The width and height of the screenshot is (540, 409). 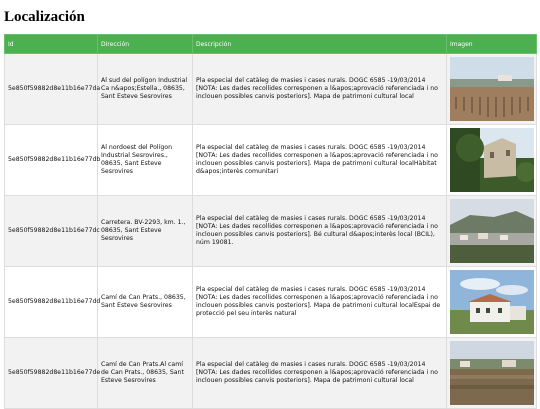 I want to click on column-header-id: Id, so click(x=51, y=44).